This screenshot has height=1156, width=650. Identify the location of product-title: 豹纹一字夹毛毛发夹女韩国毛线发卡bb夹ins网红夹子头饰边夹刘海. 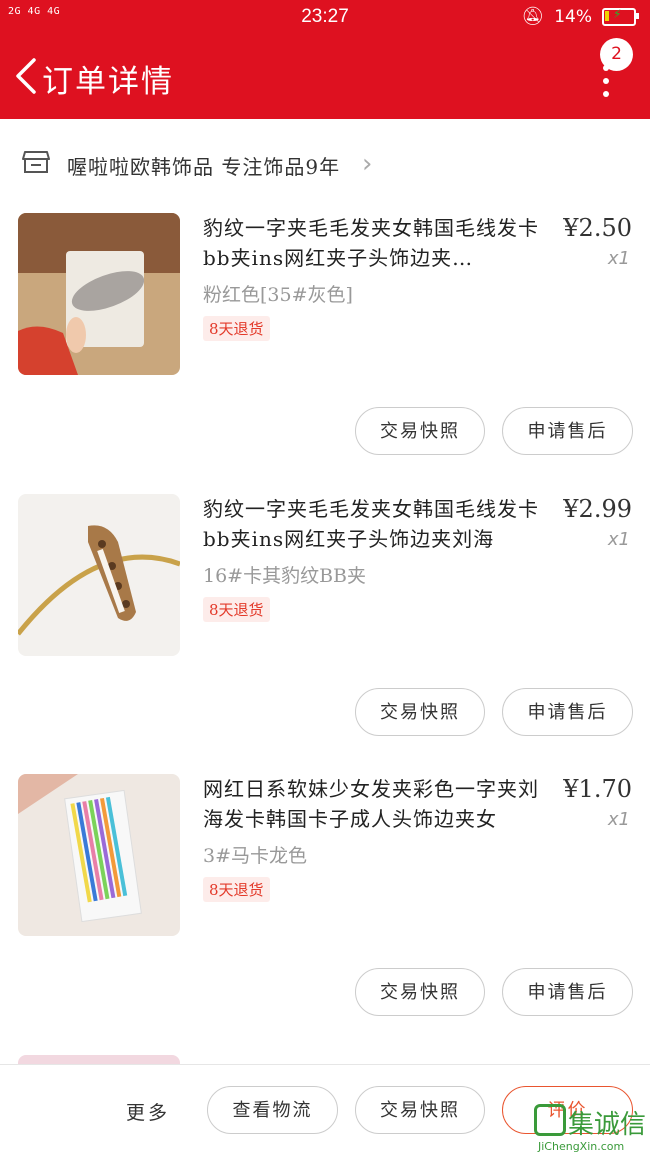
(379, 524).